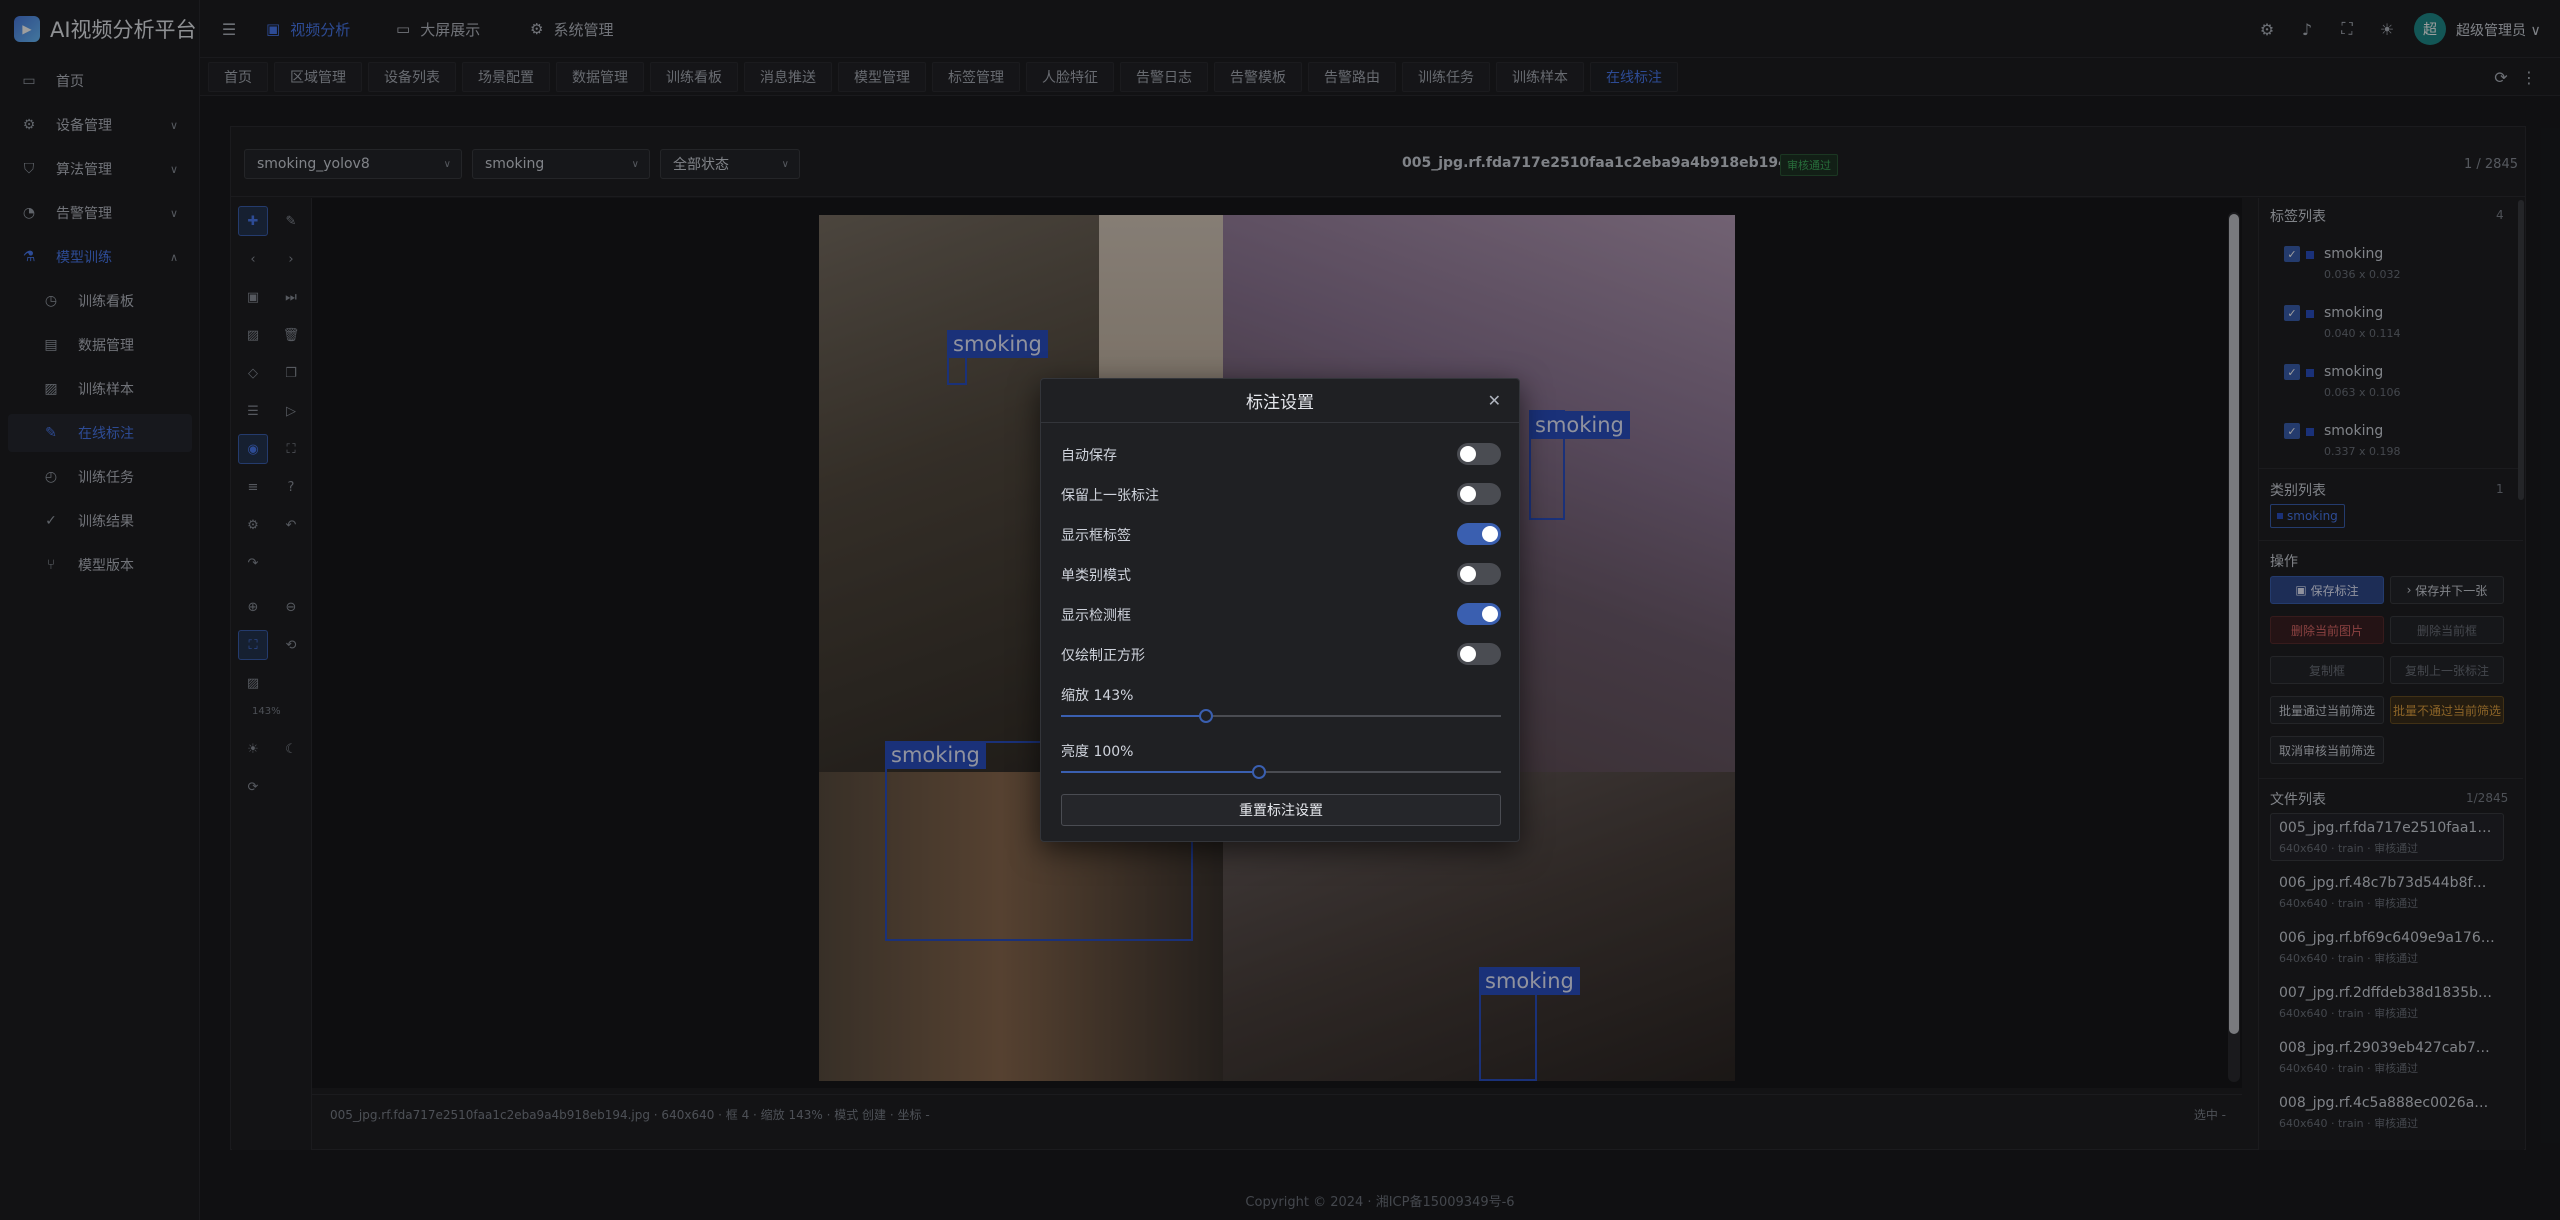  What do you see at coordinates (1281, 454) in the screenshot?
I see `setting-auto-save: 自动保存` at bounding box center [1281, 454].